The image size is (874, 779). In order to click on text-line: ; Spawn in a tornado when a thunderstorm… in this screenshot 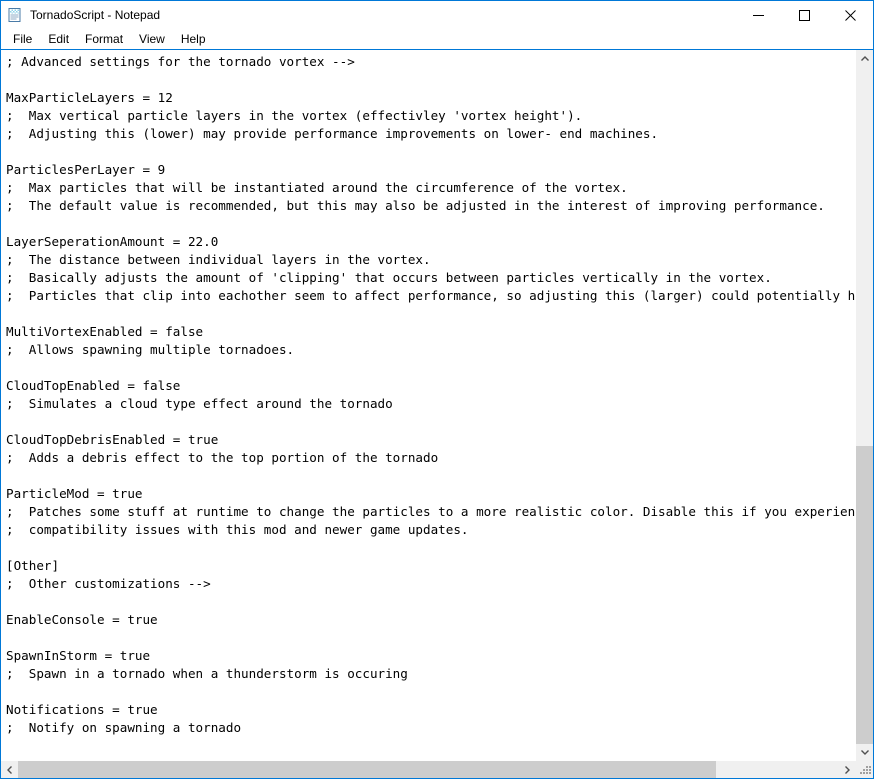, I will do `click(207, 673)`.